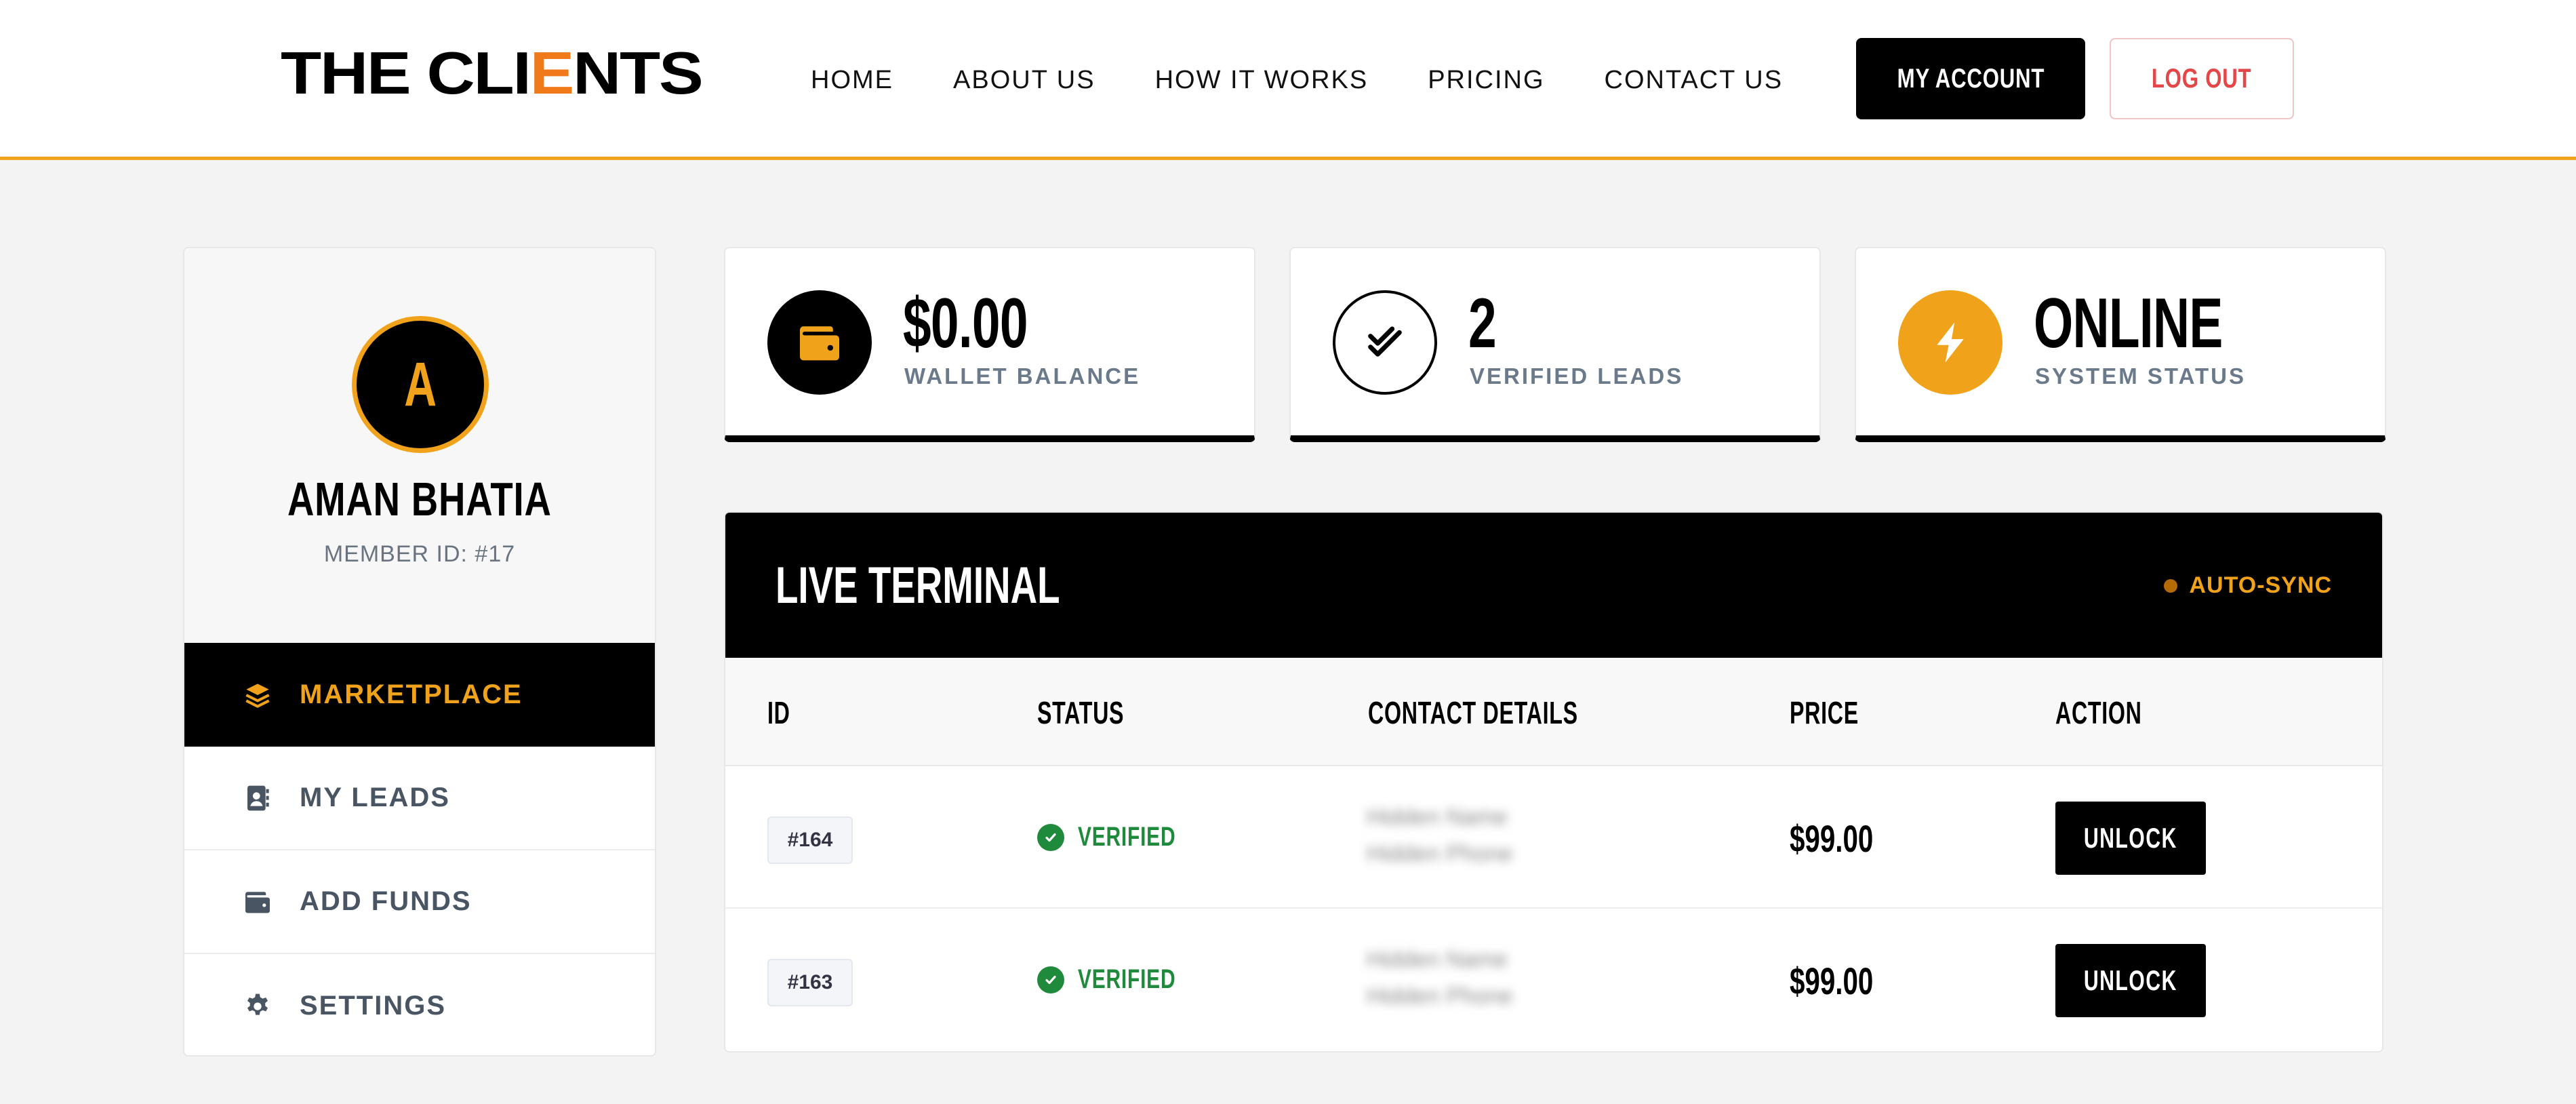  What do you see at coordinates (1694, 80) in the screenshot?
I see `nav-contact-us: CONTACT US` at bounding box center [1694, 80].